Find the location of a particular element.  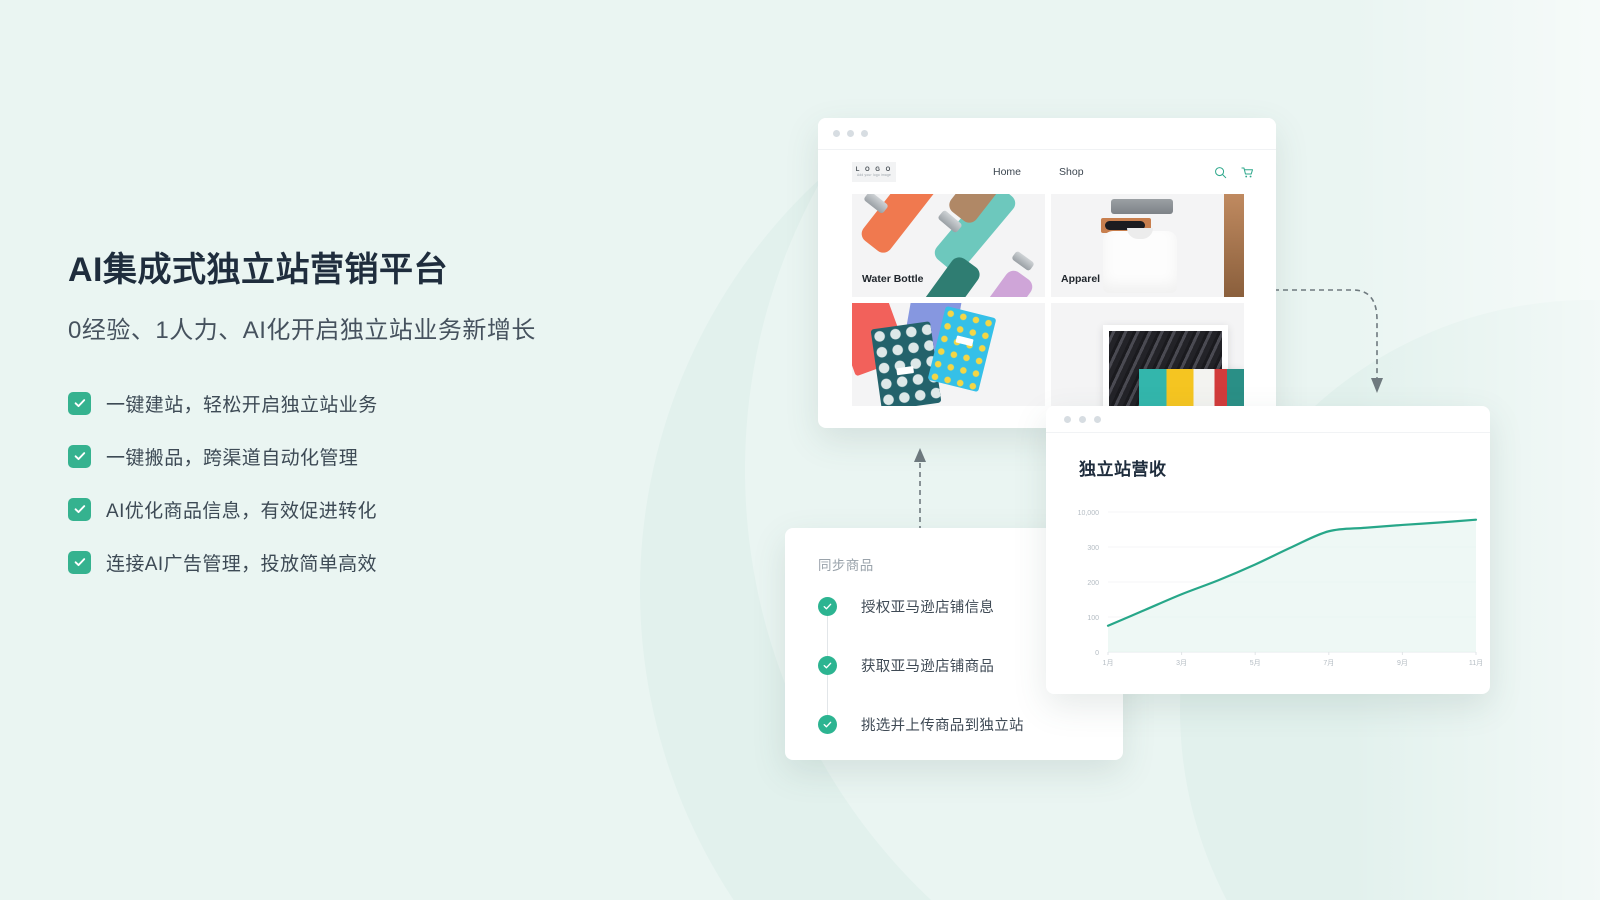

storefront-navbar: L O G O Add your logo image Home Shop is located at coordinates (1047, 172).